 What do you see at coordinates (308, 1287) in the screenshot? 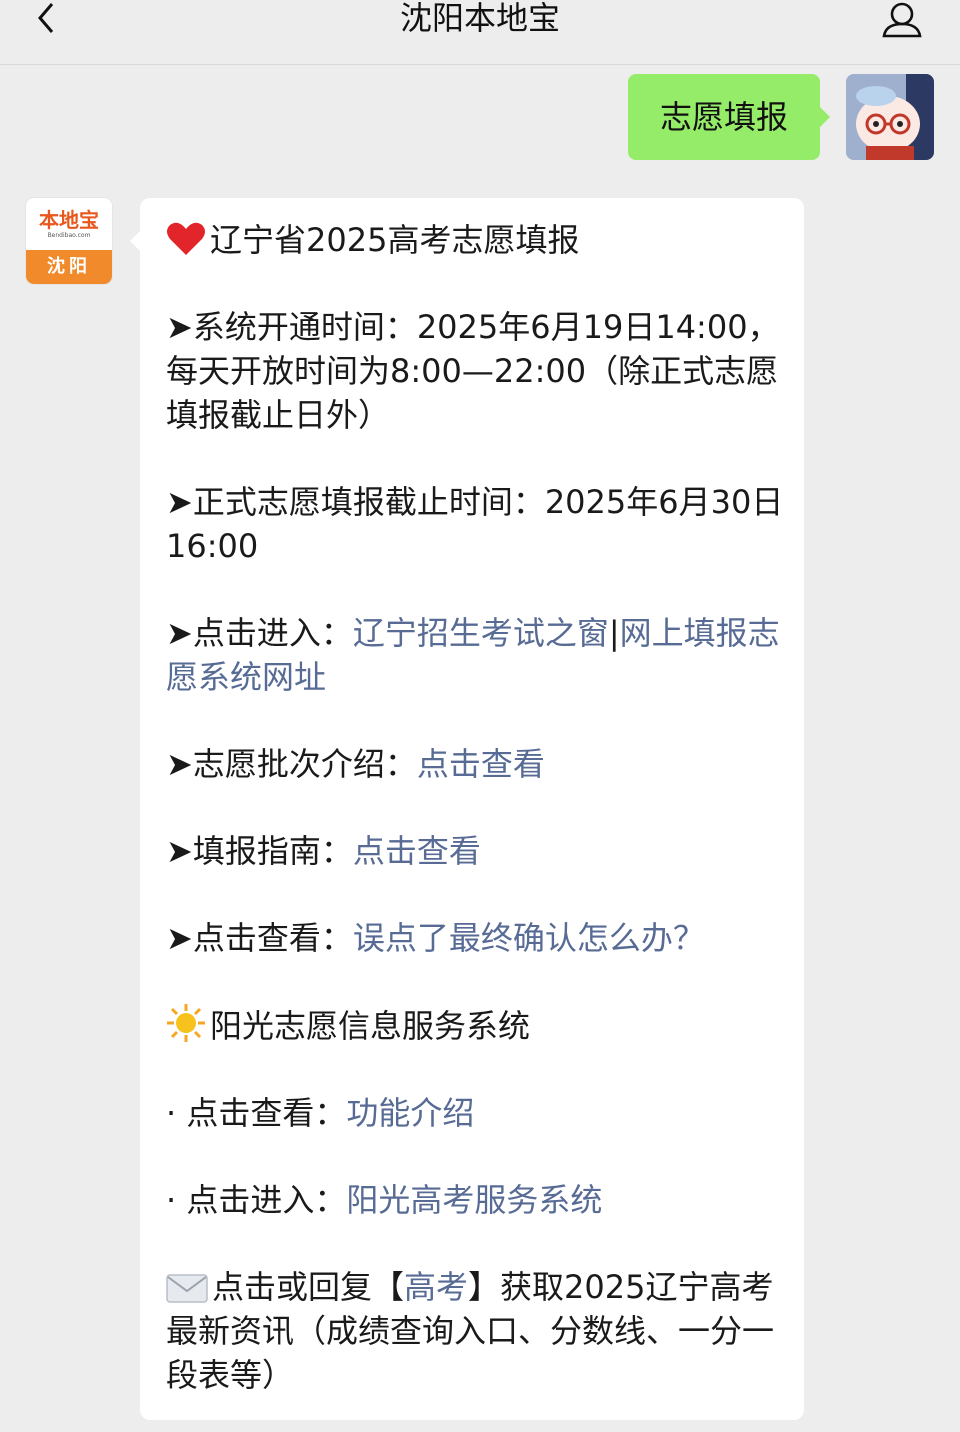
I see `keyword-prefix: 点击或回复【` at bounding box center [308, 1287].